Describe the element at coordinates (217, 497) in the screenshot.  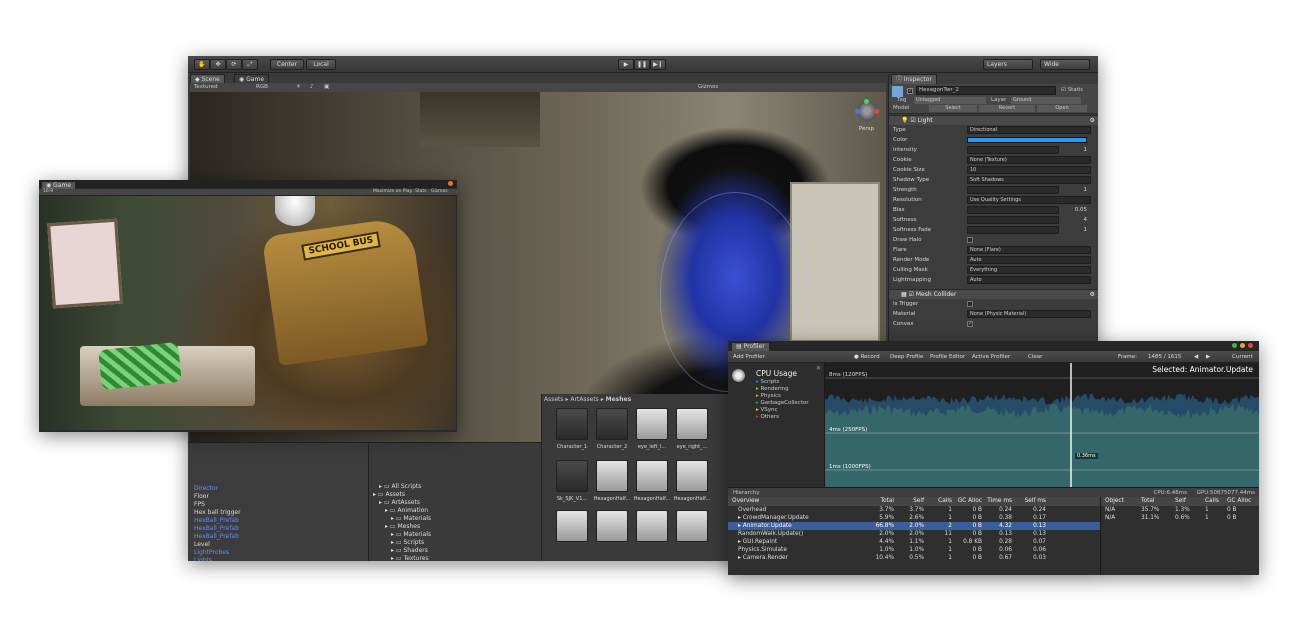
I see `hierarchy-item: Floor` at that location.